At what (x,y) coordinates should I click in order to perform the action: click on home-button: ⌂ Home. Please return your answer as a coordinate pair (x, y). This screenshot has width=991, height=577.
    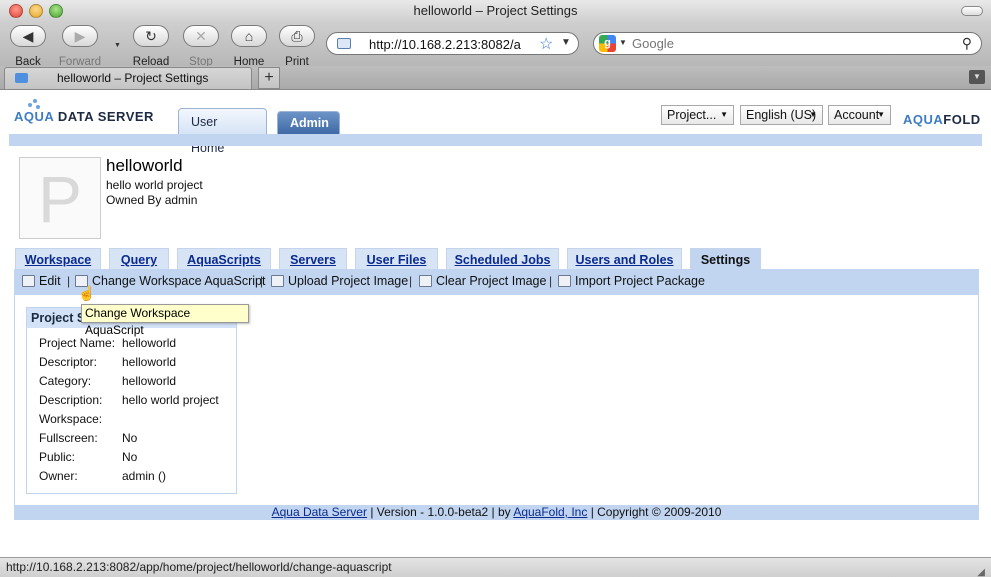
    Looking at the image, I should click on (249, 46).